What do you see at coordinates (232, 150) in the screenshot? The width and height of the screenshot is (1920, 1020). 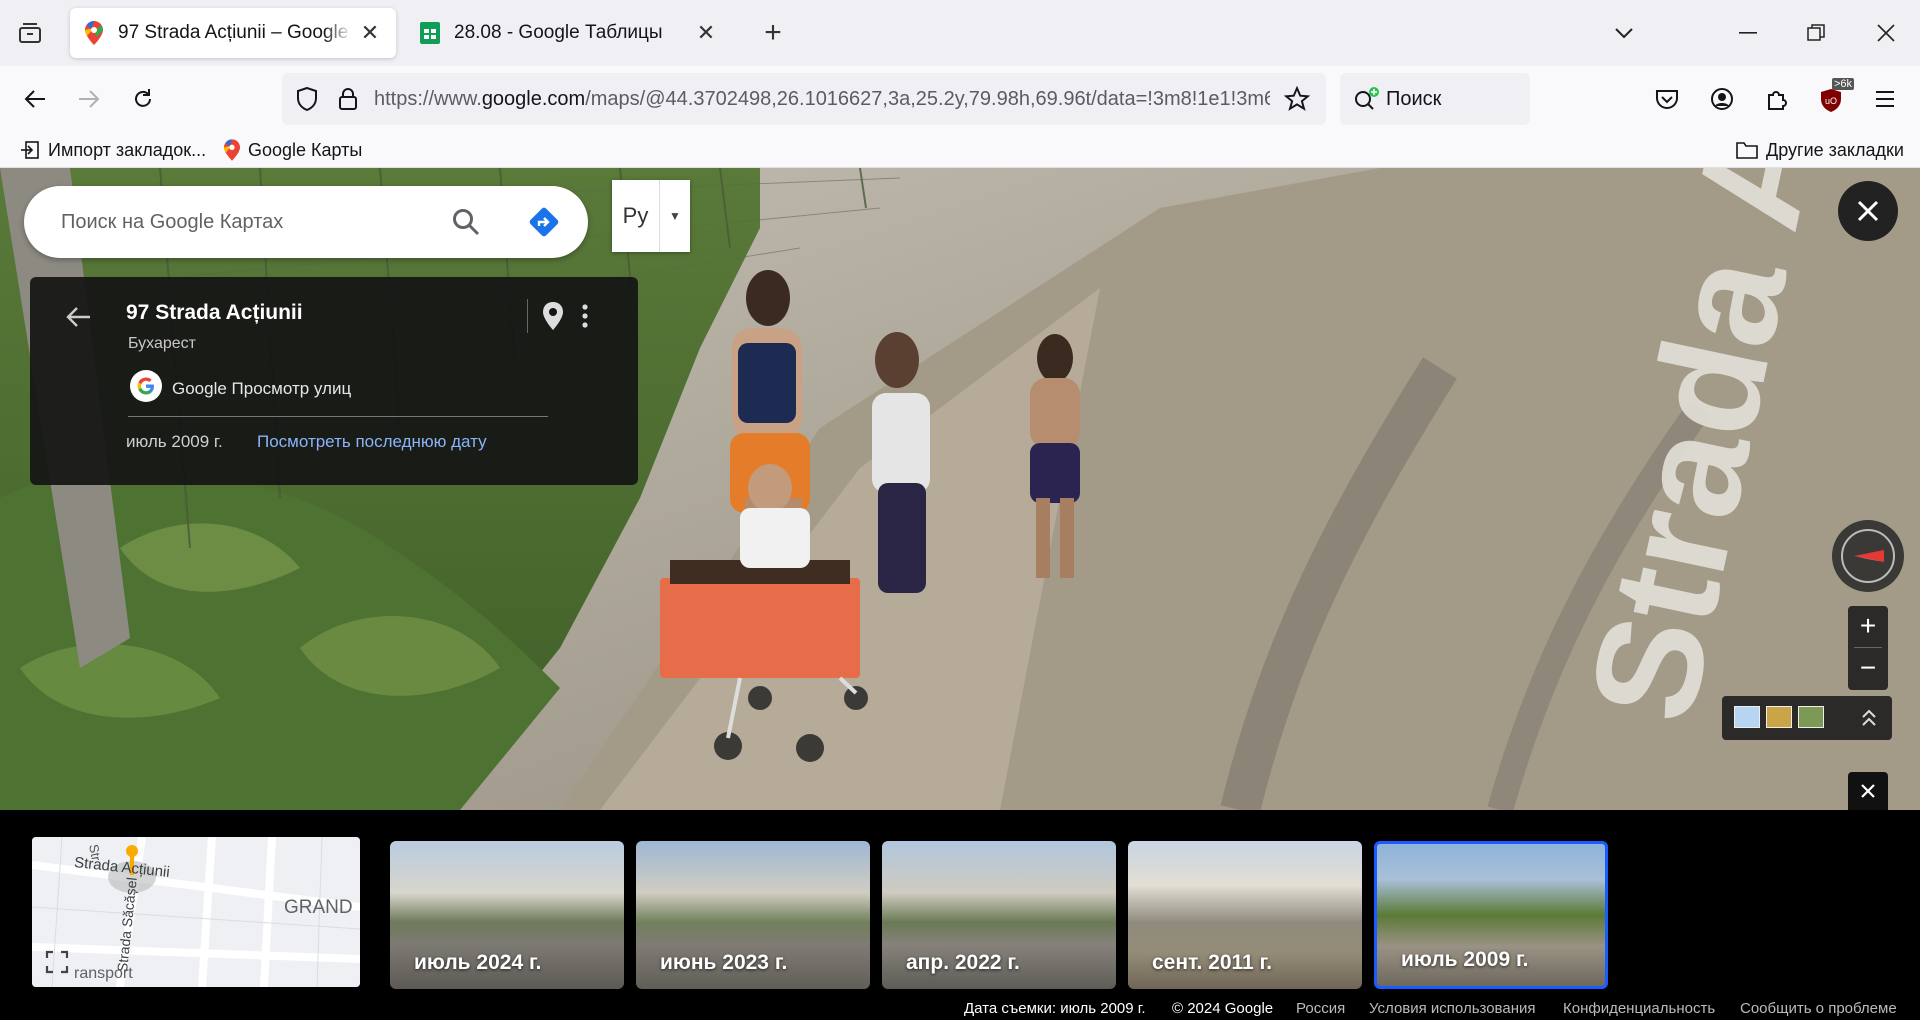 I see `google-maps-icon` at bounding box center [232, 150].